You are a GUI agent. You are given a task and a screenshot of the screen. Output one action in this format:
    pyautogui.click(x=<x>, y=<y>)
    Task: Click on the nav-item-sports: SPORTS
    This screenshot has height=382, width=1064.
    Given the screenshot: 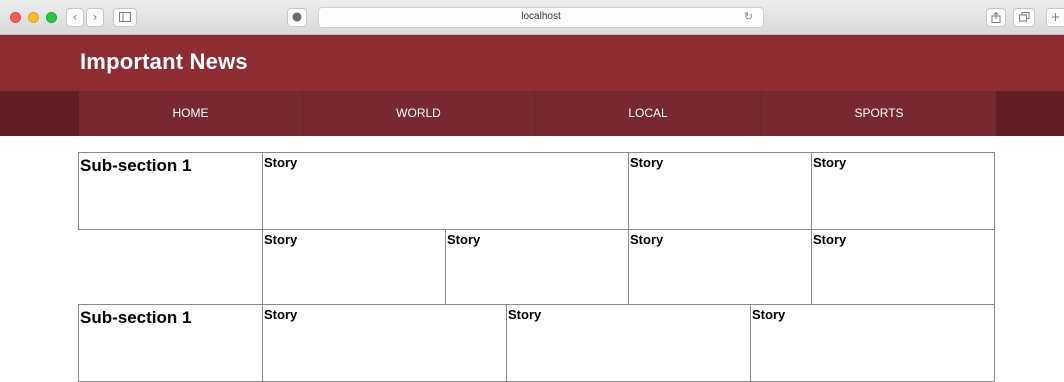 What is the action you would take?
    pyautogui.click(x=879, y=113)
    